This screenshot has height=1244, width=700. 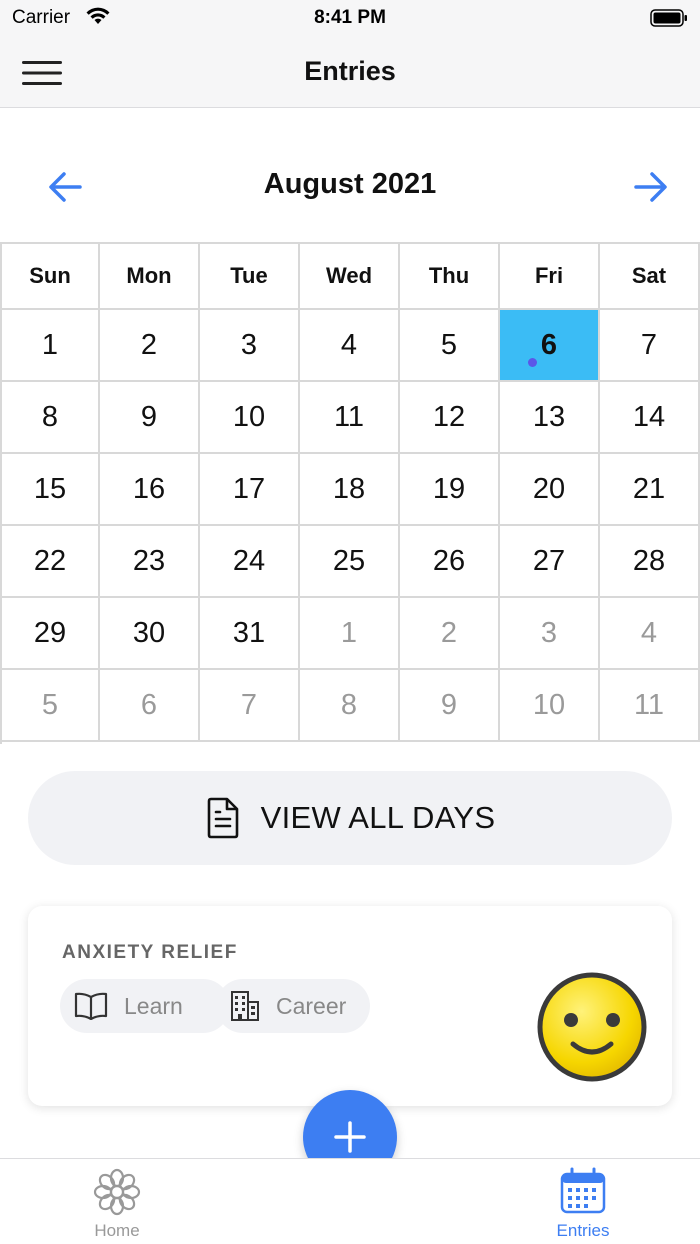 What do you see at coordinates (150, 346) in the screenshot?
I see `day-cell: 2` at bounding box center [150, 346].